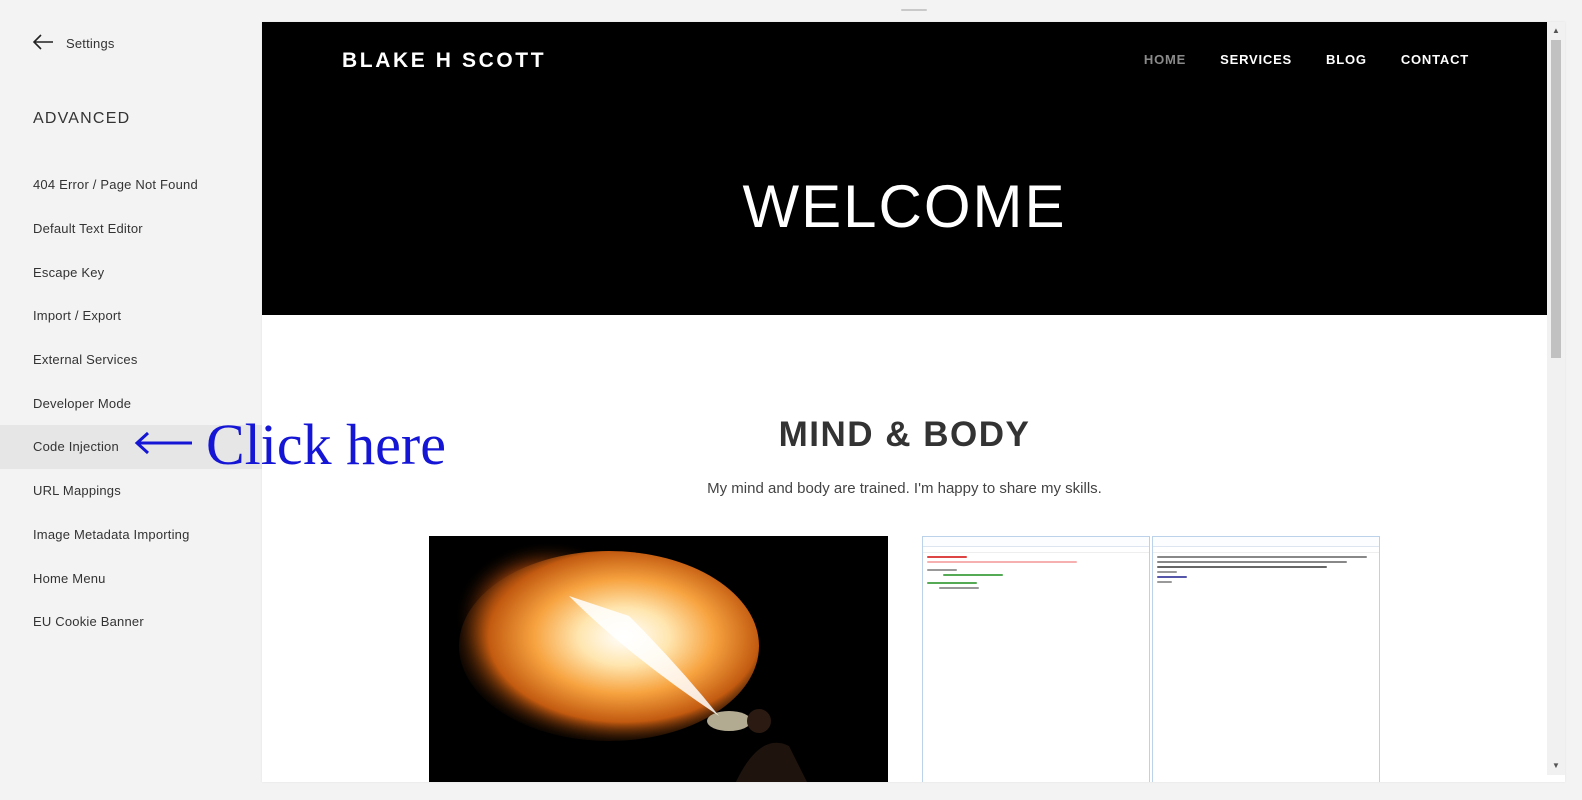 The image size is (1582, 800). Describe the element at coordinates (82, 118) in the screenshot. I see `section-title: ADVANCED` at that location.